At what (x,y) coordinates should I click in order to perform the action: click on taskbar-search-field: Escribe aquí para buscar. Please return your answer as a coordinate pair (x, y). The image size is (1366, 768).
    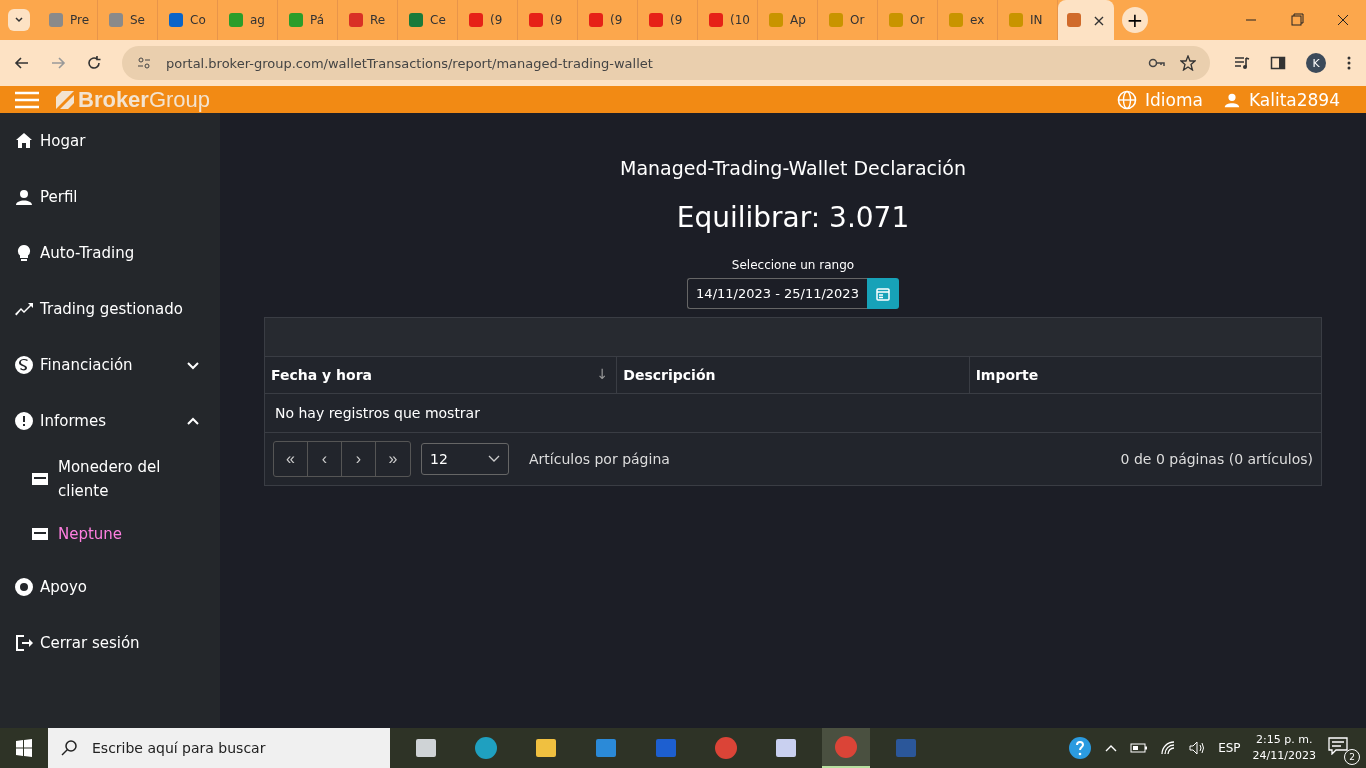
    Looking at the image, I should click on (219, 748).